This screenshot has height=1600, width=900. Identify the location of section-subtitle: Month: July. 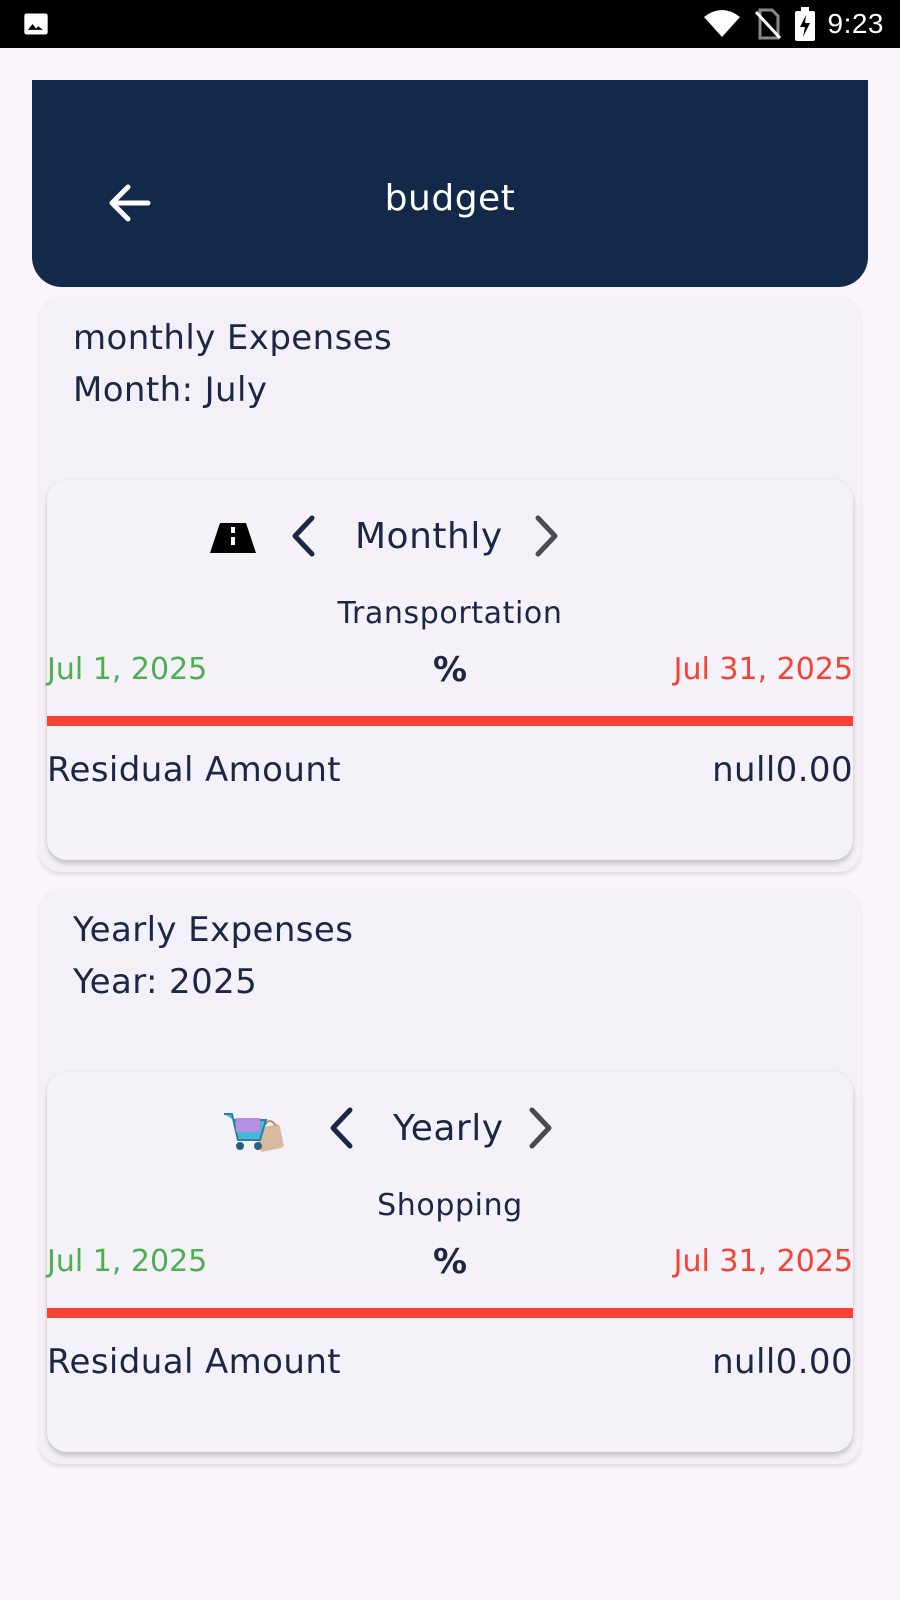
(170, 390).